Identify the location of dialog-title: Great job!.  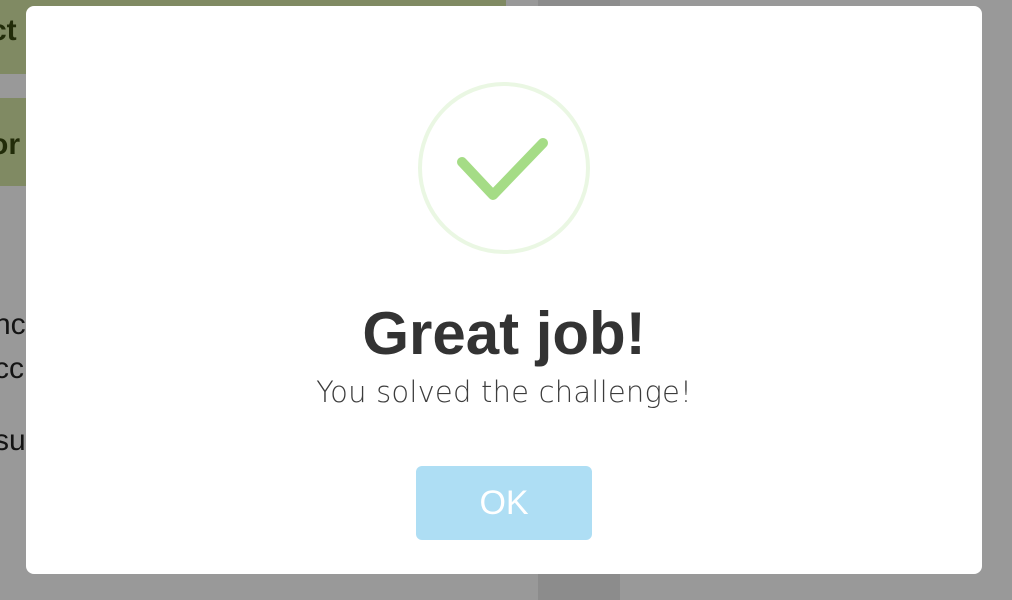
(504, 333).